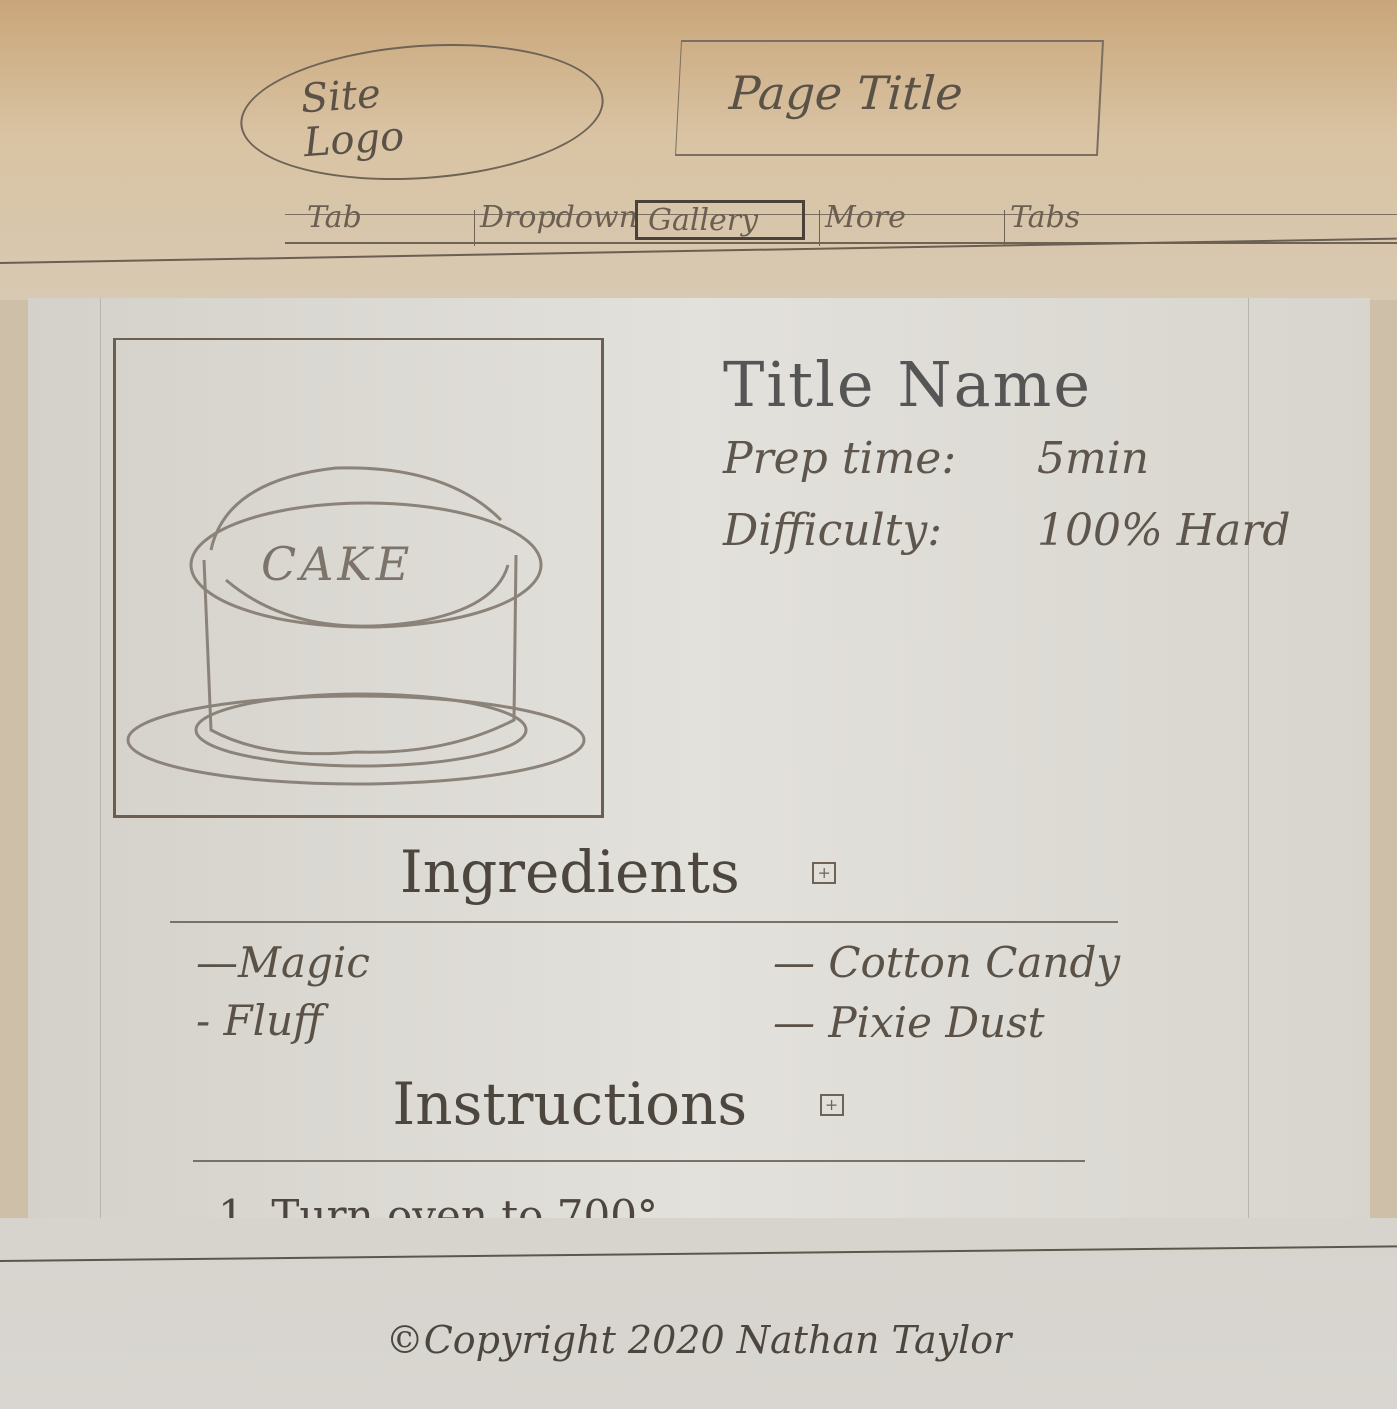  Describe the element at coordinates (639, 1161) in the screenshot. I see `instructions-rule` at that location.